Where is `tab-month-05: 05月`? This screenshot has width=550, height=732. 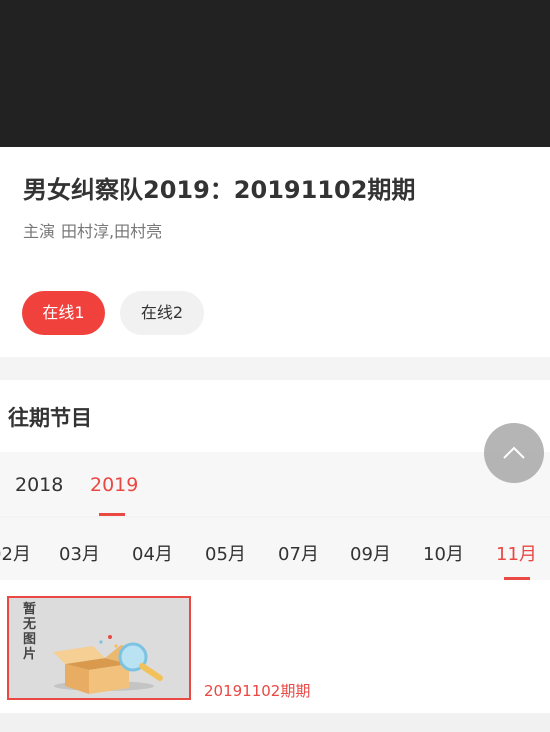 tab-month-05: 05月 is located at coordinates (225, 553).